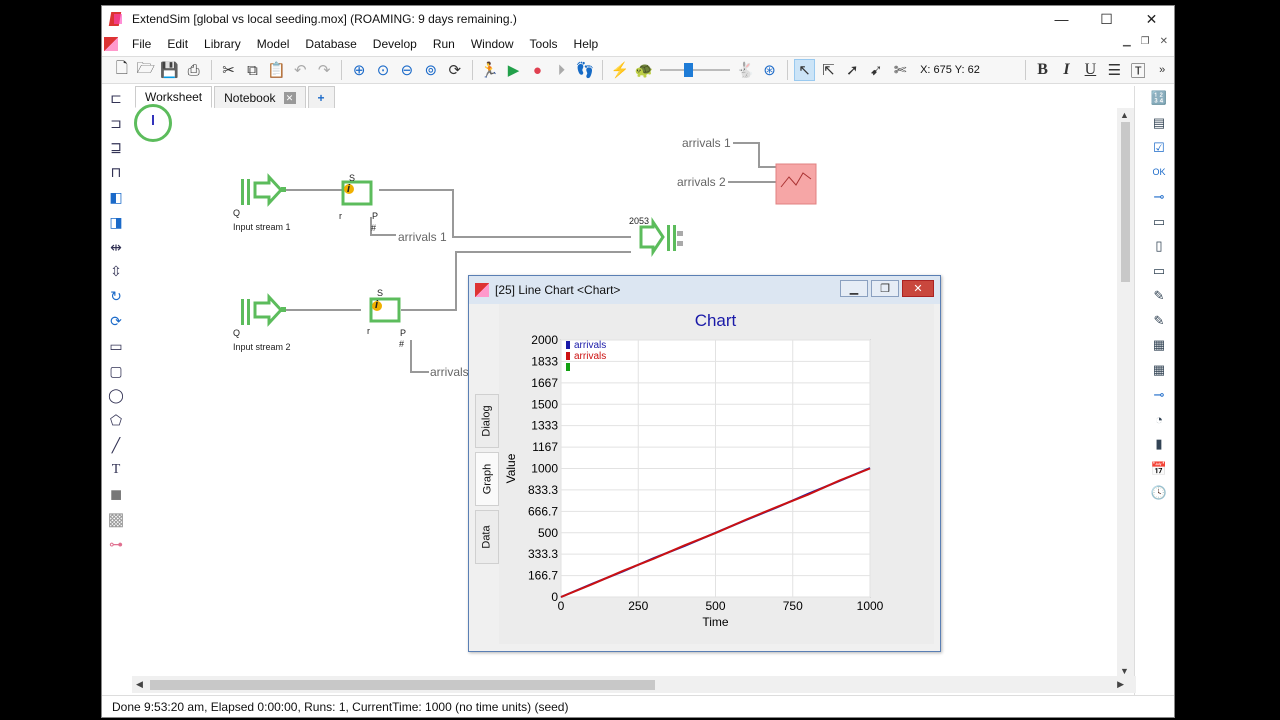 The width and height of the screenshot is (1280, 720). I want to click on zoom-fit-icon: ⊚, so click(431, 70).